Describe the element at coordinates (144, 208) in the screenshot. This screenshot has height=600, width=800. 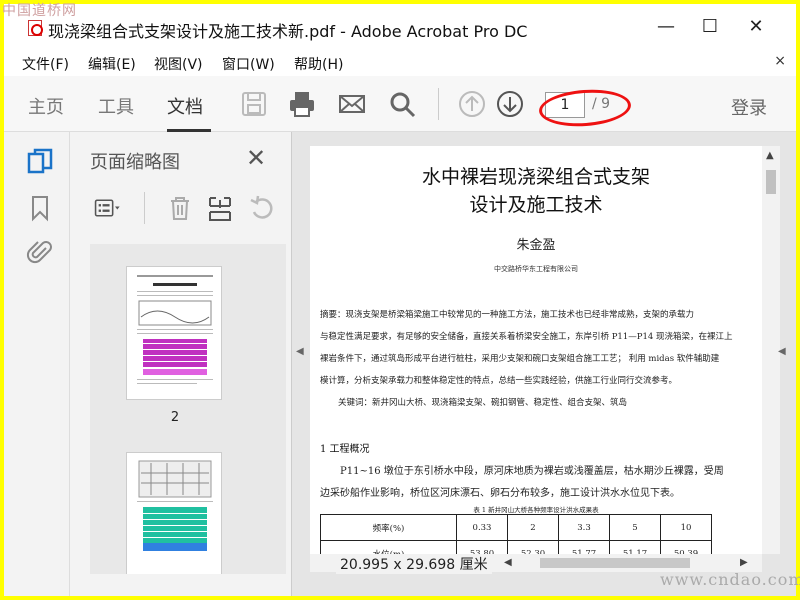
I see `panel-divider` at that location.